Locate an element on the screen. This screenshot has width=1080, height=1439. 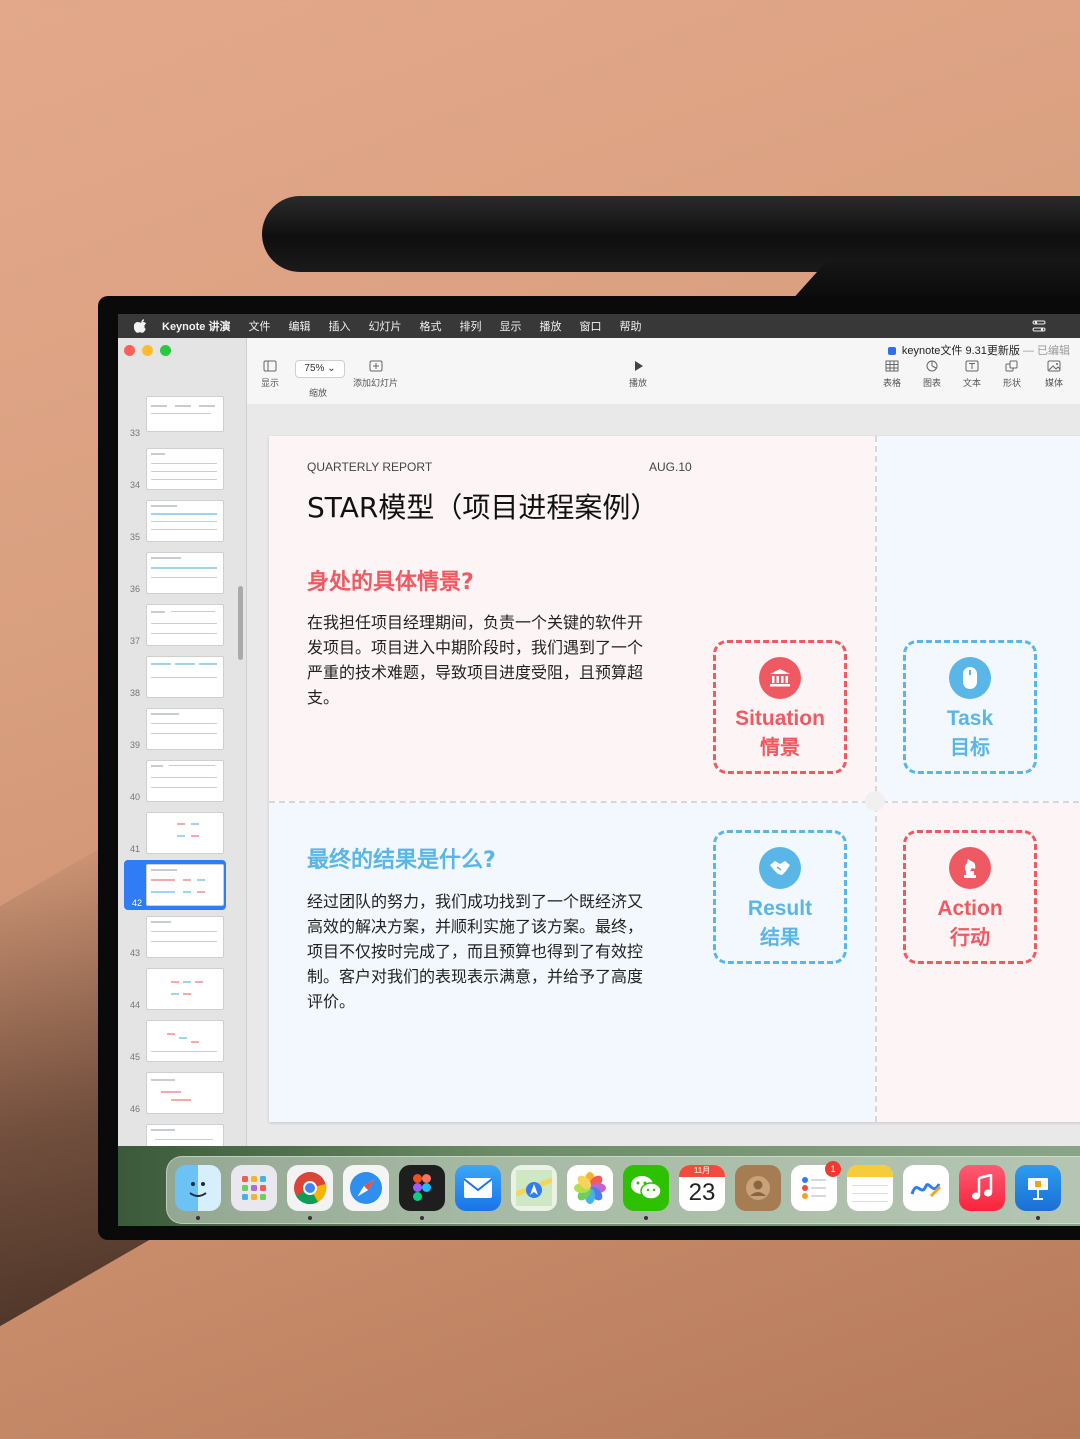
shape-icon is located at coordinates (1011, 366).